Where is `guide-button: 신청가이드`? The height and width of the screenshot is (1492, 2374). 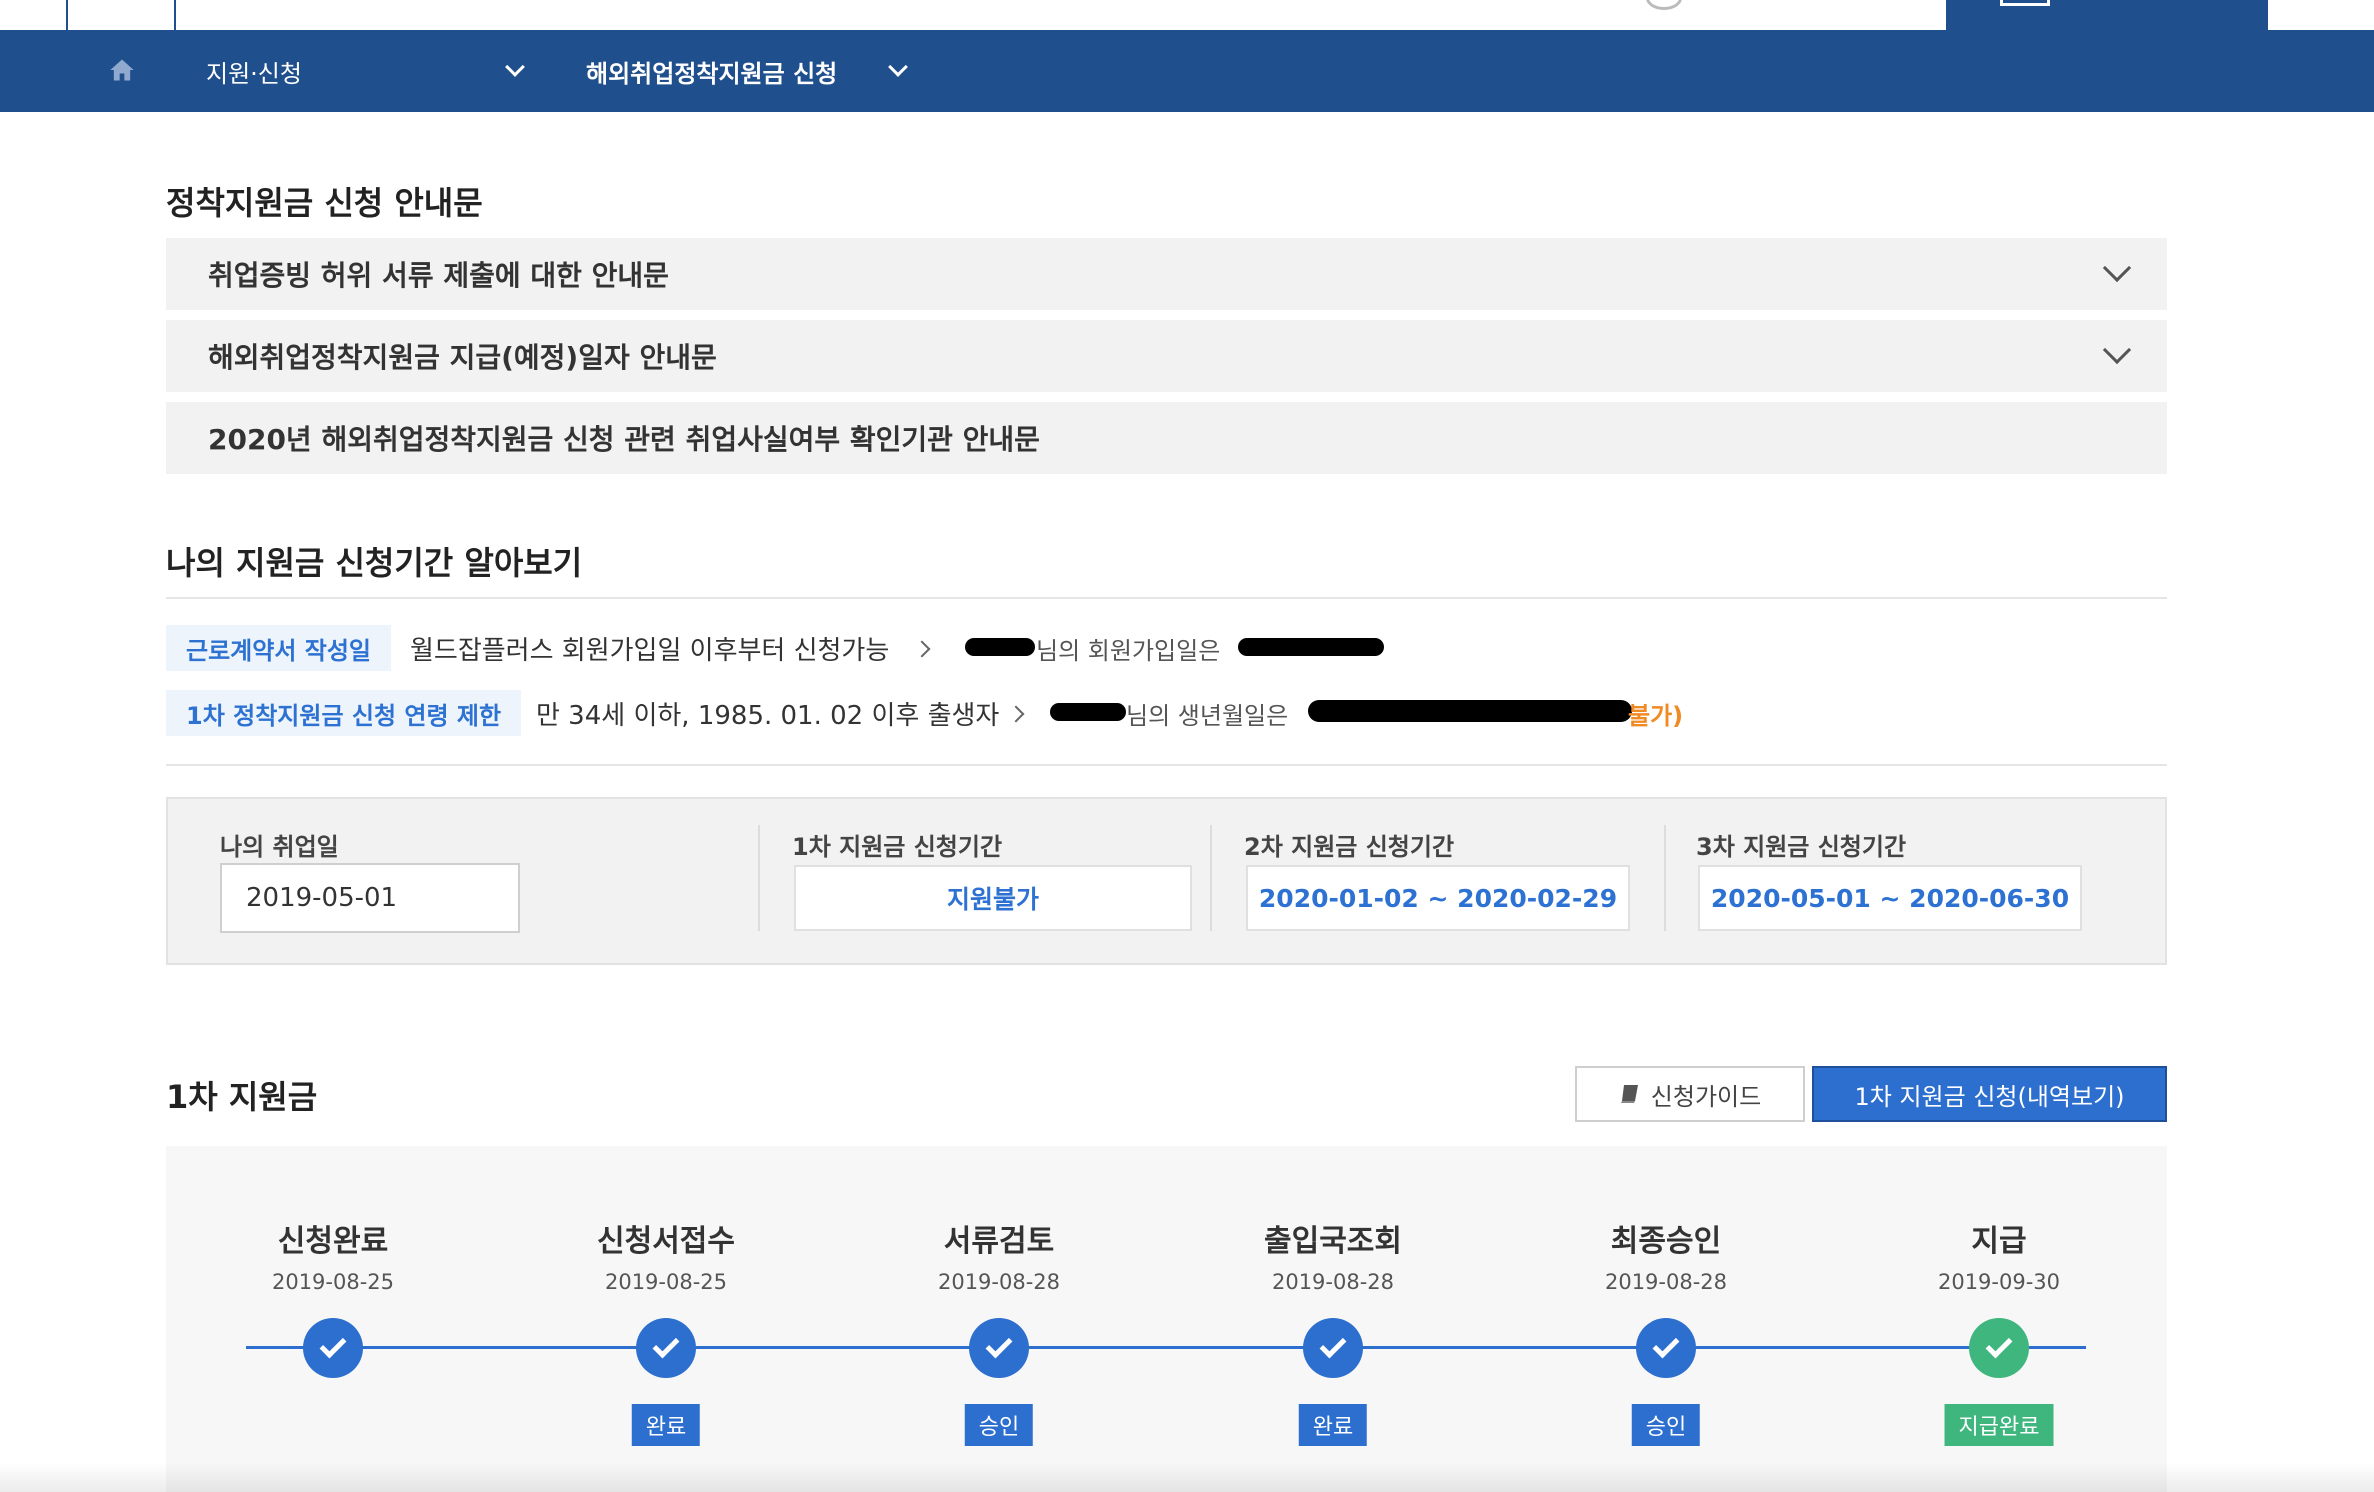 guide-button: 신청가이드 is located at coordinates (1690, 1094).